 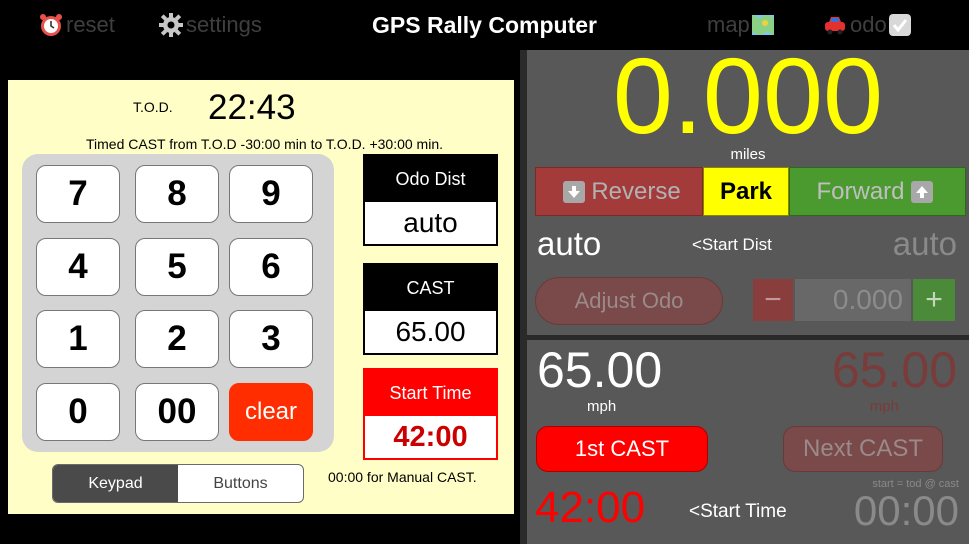 What do you see at coordinates (51, 25) in the screenshot?
I see `alarm-clock-icon` at bounding box center [51, 25].